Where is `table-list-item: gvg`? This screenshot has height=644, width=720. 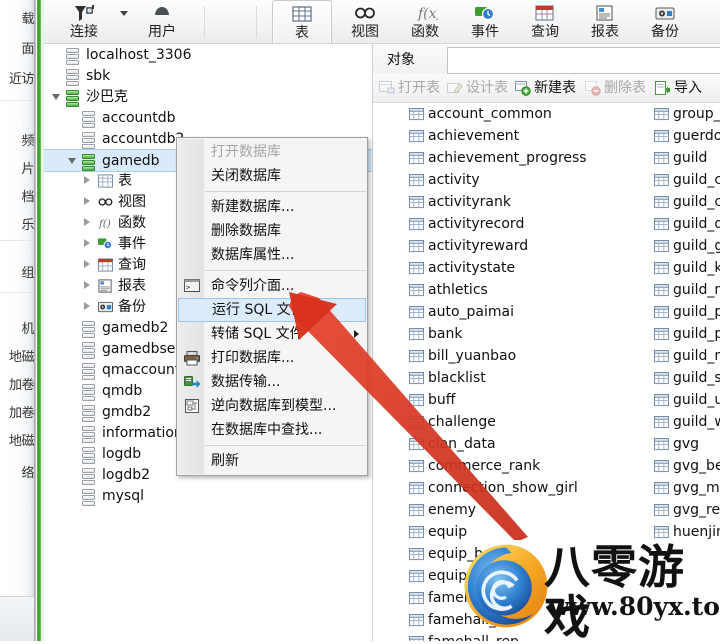 table-list-item: gvg is located at coordinates (687, 444).